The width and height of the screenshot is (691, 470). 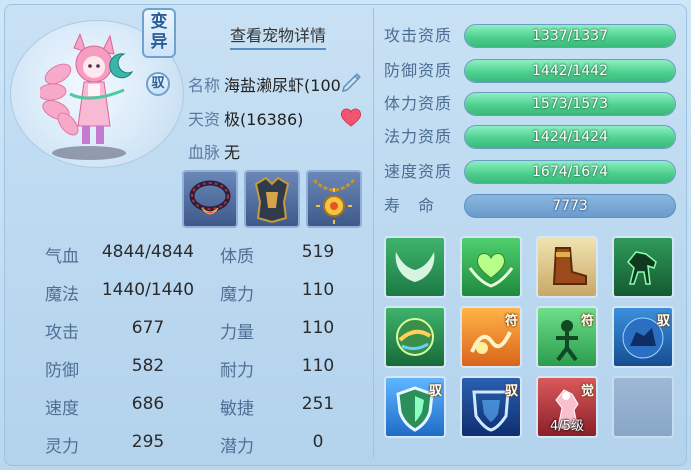 I want to click on empty-skill-slot, so click(x=643, y=407).